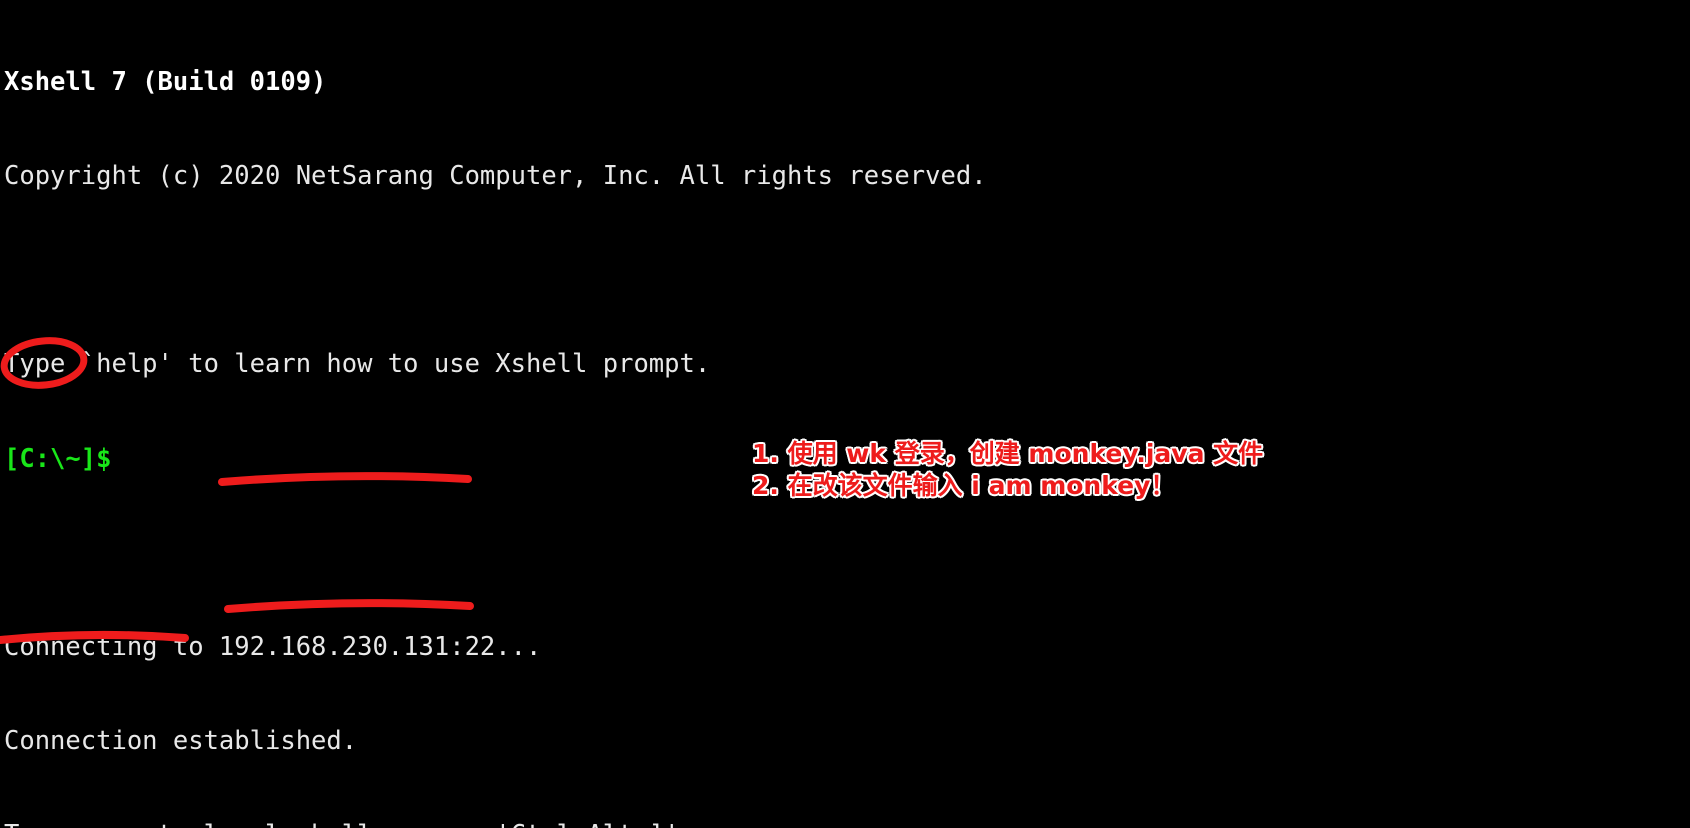  Describe the element at coordinates (964, 485) in the screenshot. I see `annotation-note-step-2: 2. 在改该文件输入 i am monkey！` at that location.